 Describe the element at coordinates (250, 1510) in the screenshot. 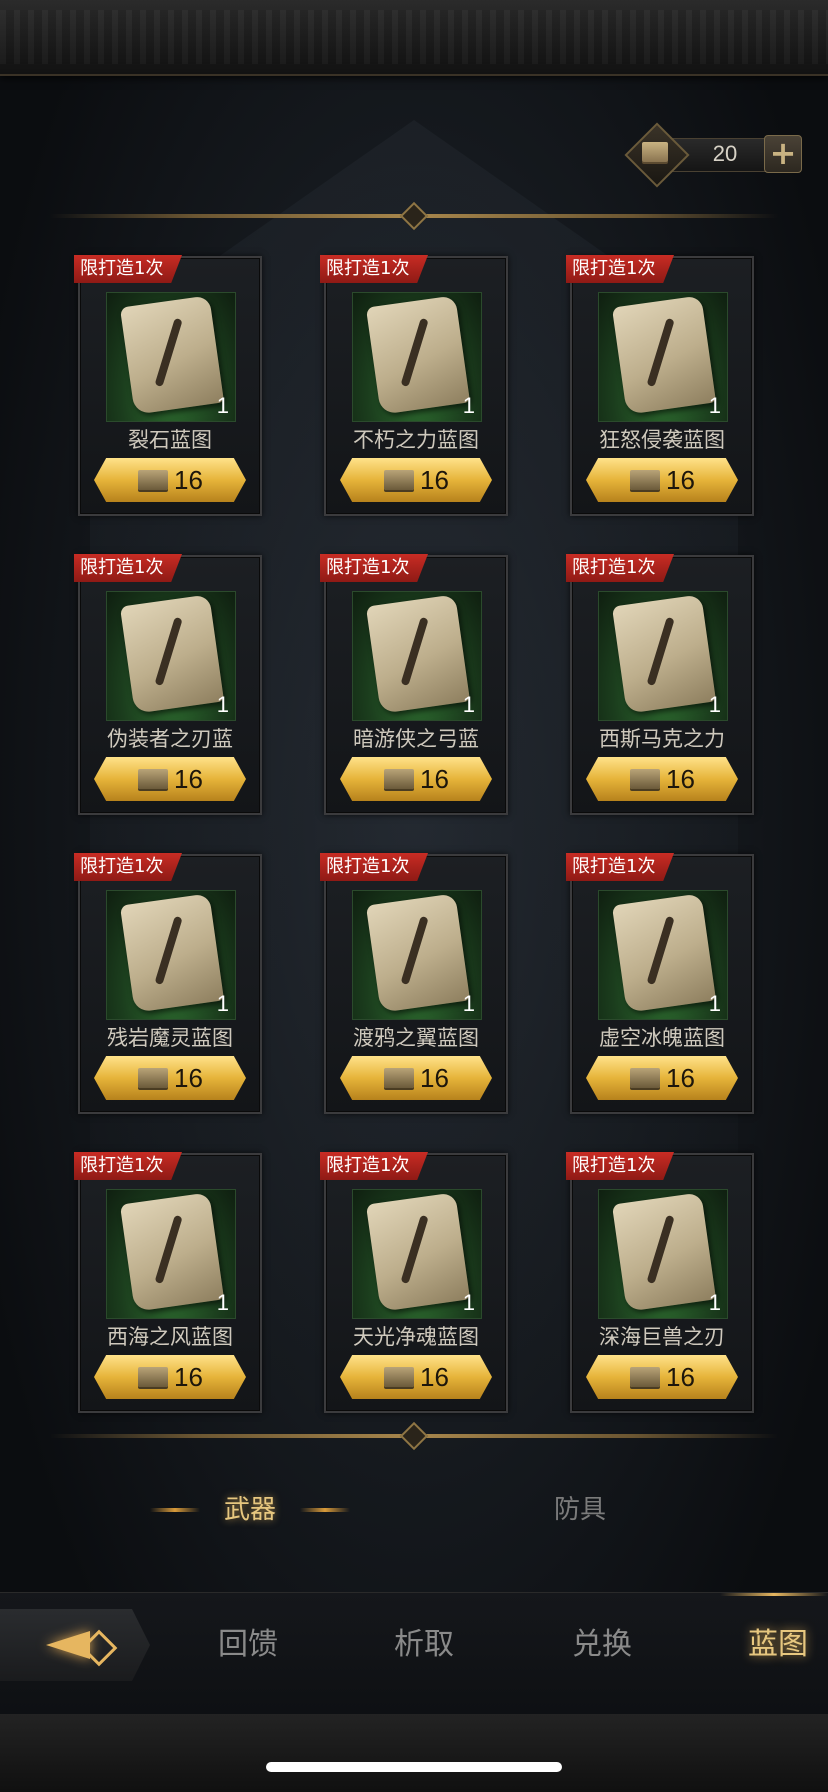

I see `tab-weapon: 武器` at that location.